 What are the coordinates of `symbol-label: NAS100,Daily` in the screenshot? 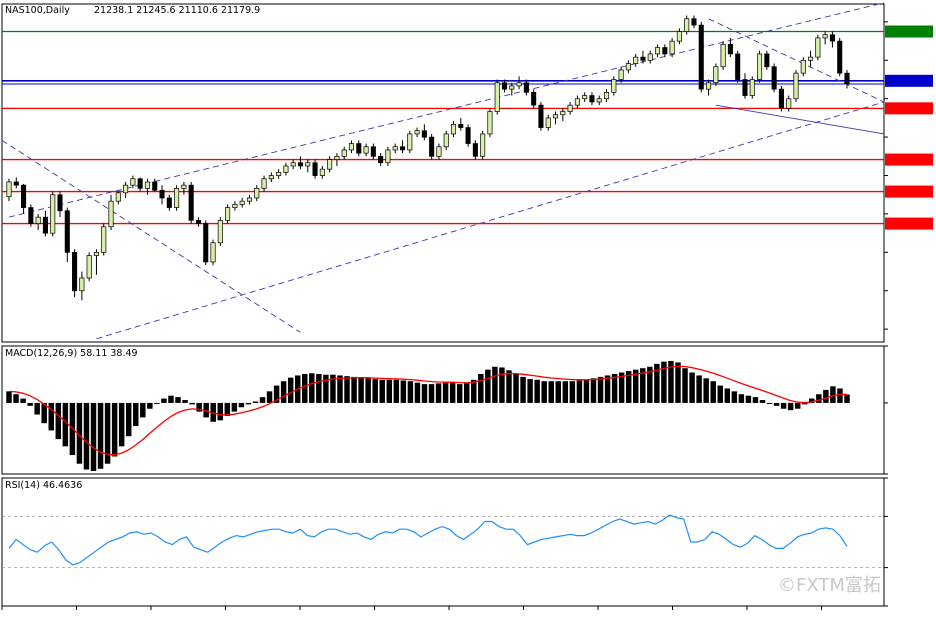 It's located at (37, 10).